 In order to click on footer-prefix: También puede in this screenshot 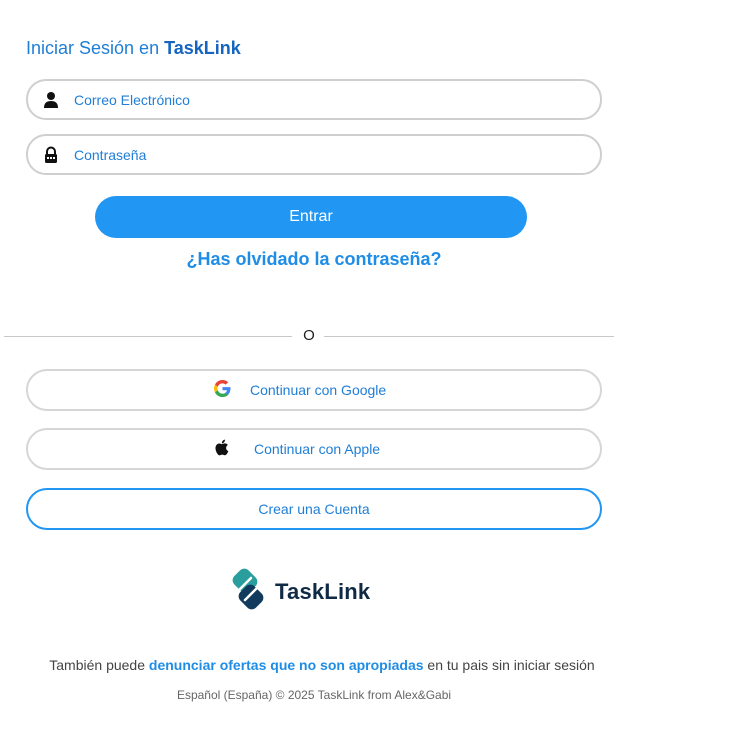, I will do `click(97, 665)`.